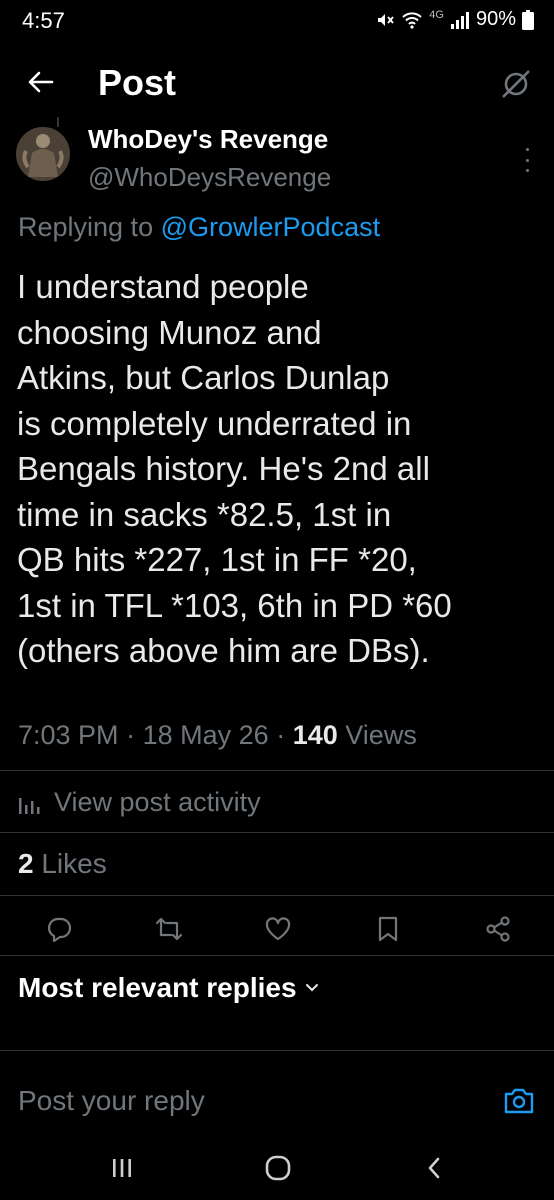 This screenshot has height=1200, width=554. I want to click on page-title: Post, so click(137, 82).